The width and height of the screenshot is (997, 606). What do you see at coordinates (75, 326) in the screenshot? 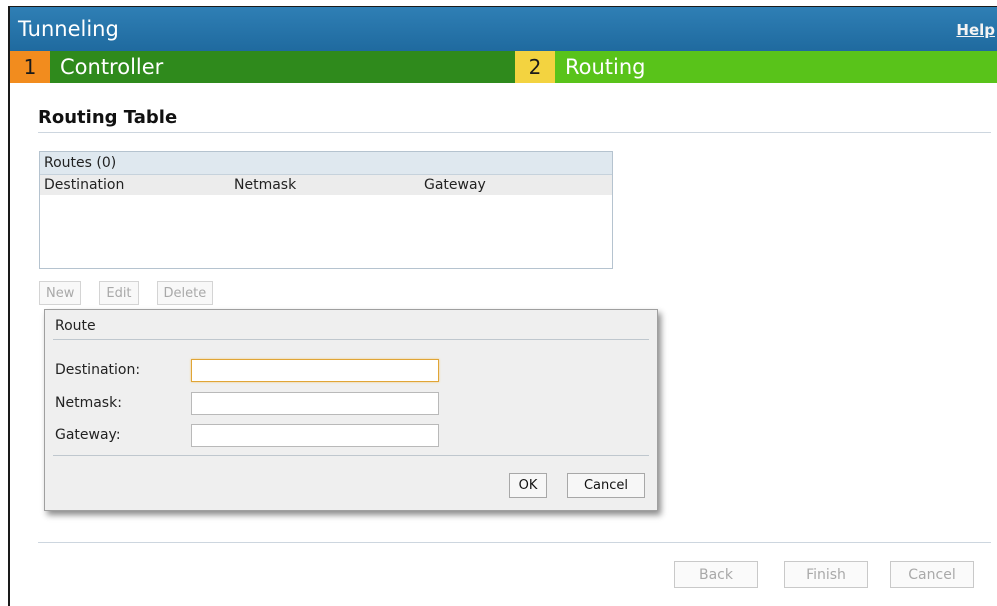
I see `route-dialog-title: Route` at bounding box center [75, 326].